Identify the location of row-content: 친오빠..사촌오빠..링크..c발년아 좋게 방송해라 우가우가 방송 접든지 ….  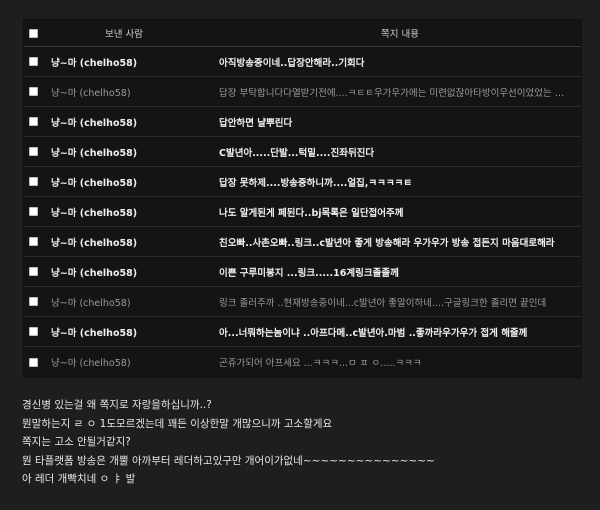
(400, 242).